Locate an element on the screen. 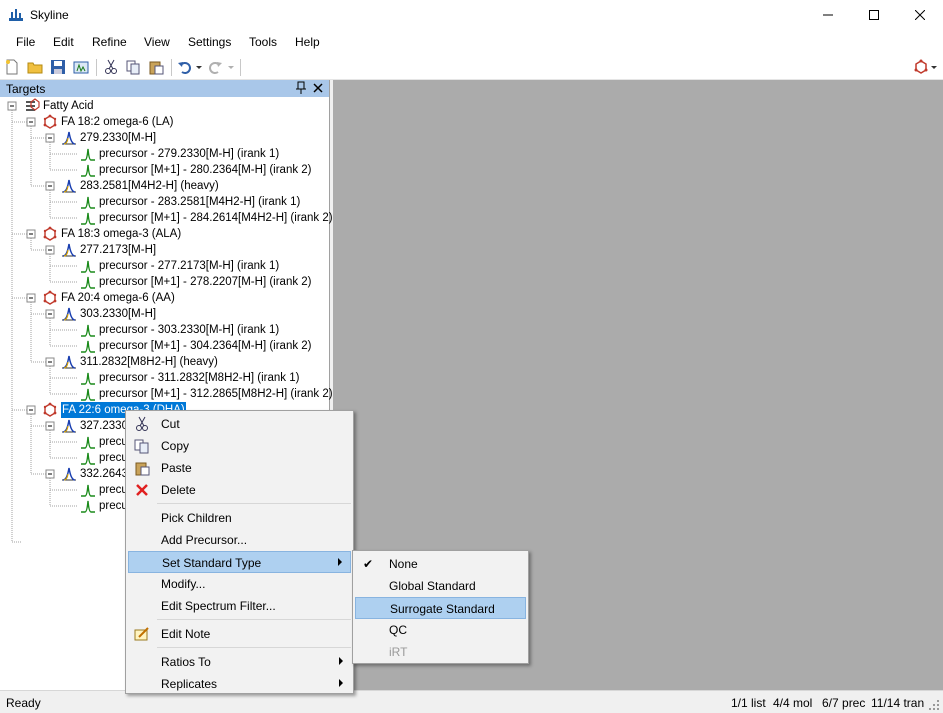  context-set-standard-type: Set Standard Type is located at coordinates (239, 562).